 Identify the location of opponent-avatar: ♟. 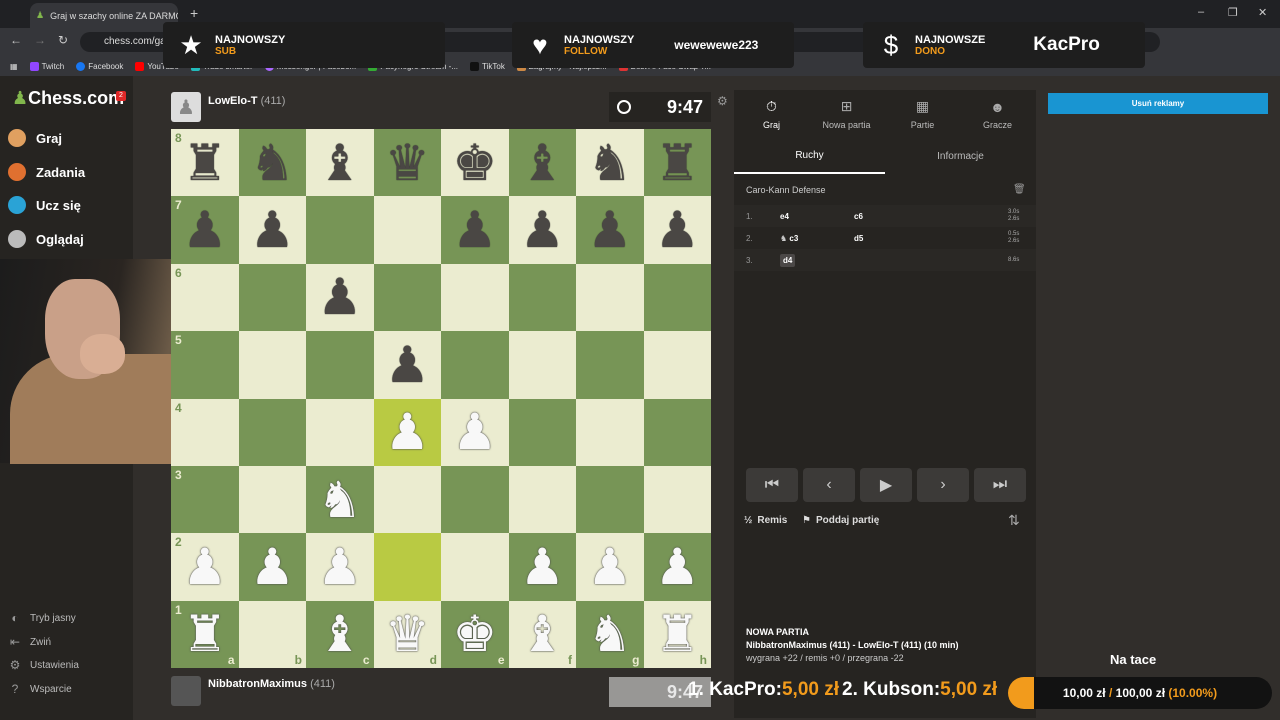
(186, 107).